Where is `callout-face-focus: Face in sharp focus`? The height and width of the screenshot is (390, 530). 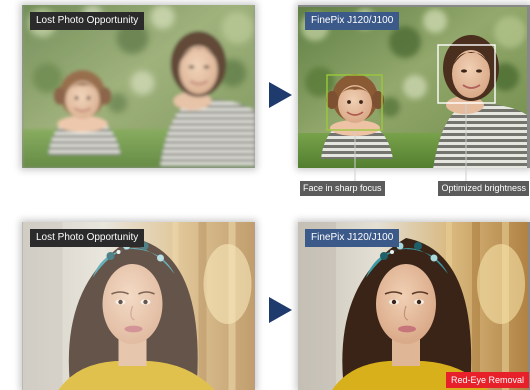
callout-face-focus: Face in sharp focus is located at coordinates (342, 188).